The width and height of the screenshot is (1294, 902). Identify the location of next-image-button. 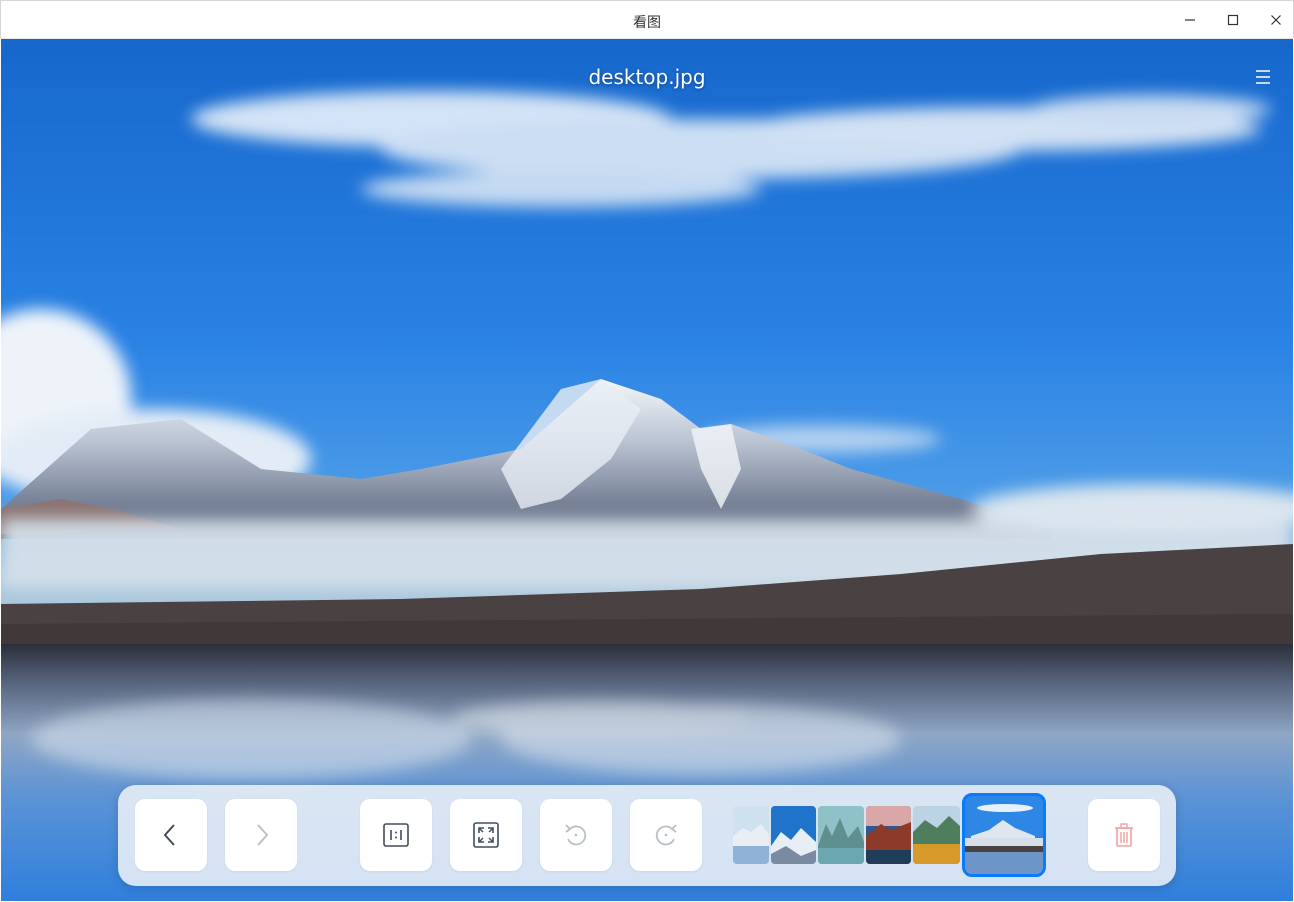
(261, 835).